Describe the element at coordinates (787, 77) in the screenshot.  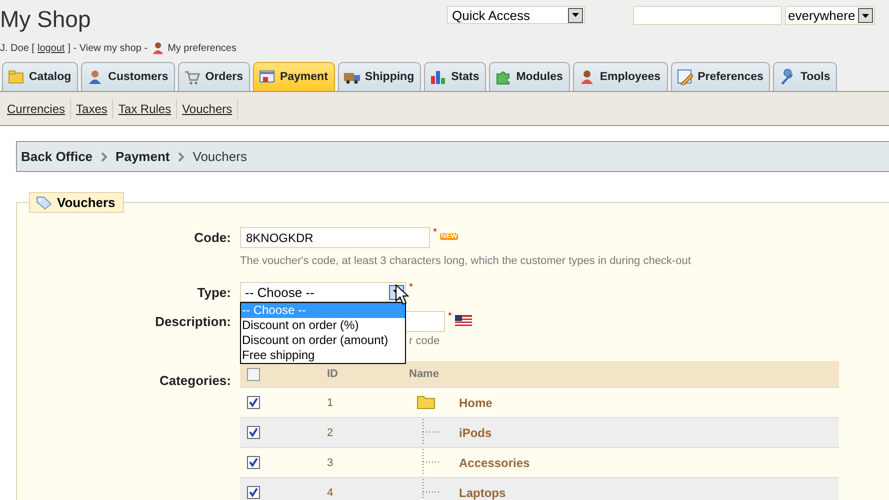
I see `wrench-icon` at that location.